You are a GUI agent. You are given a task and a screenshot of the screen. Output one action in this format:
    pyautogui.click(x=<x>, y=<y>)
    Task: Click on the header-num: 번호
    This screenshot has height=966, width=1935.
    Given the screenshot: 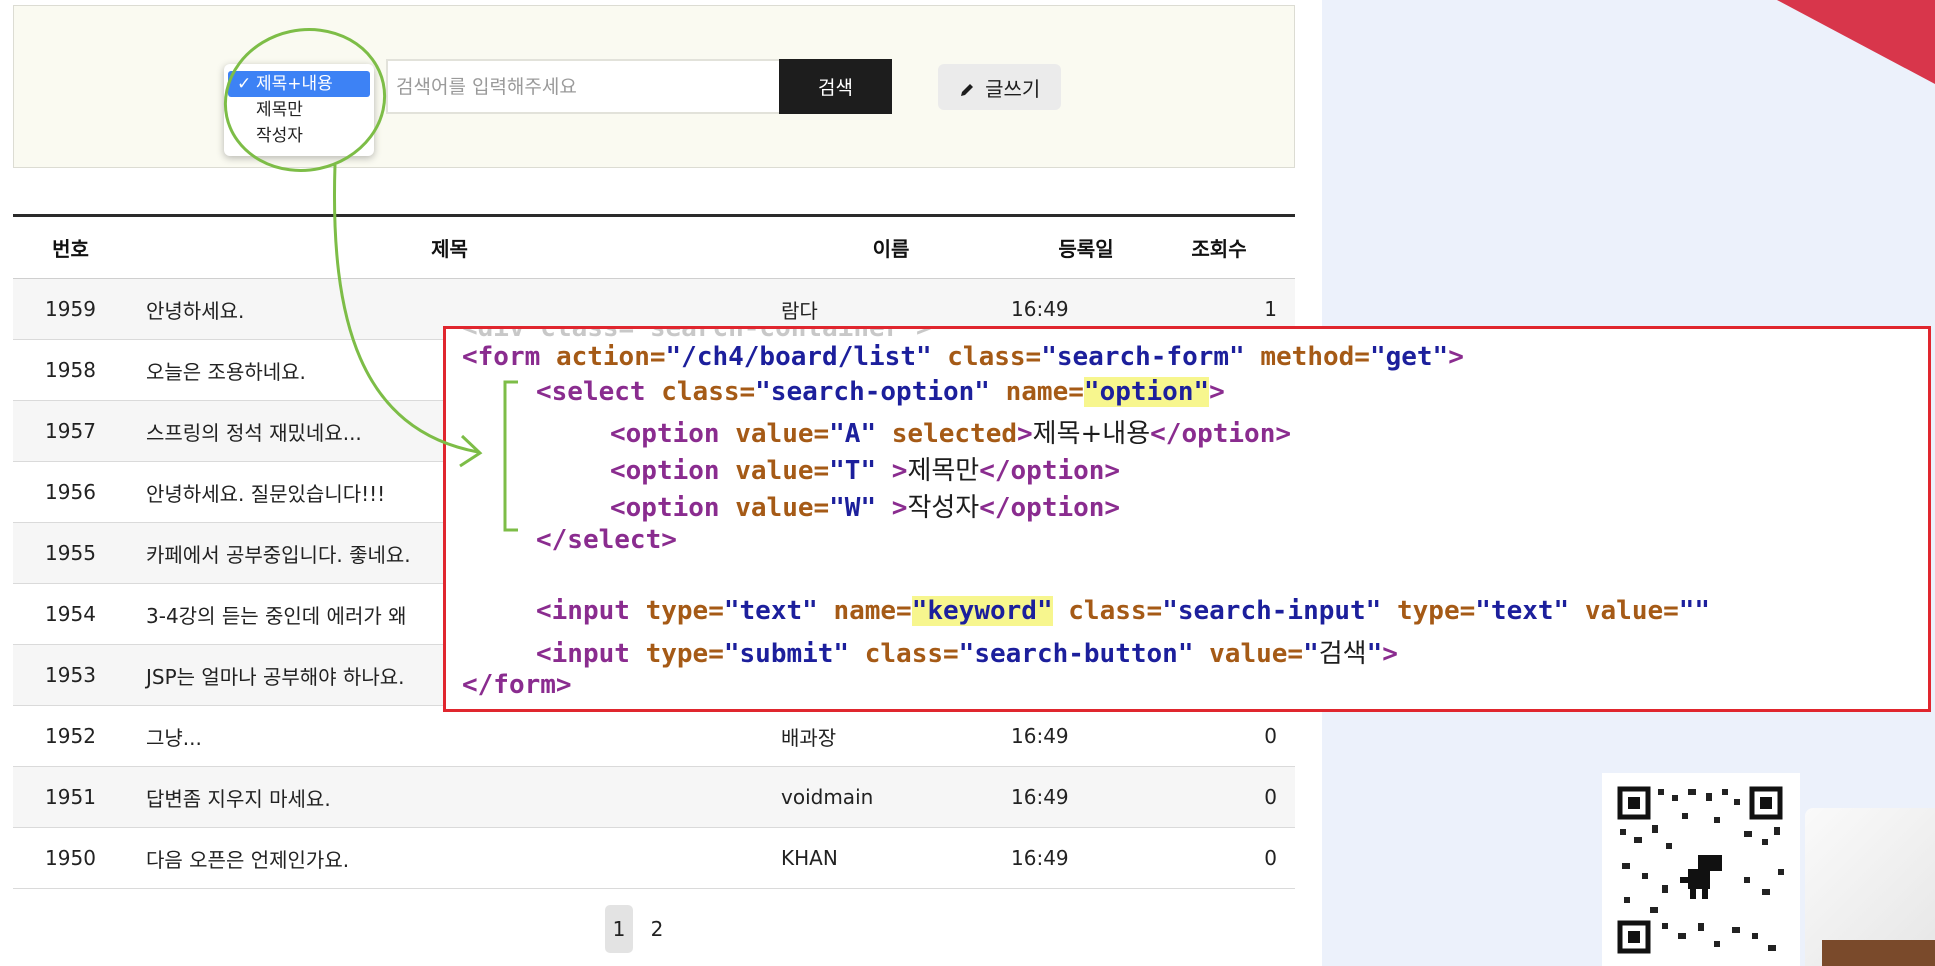 What is the action you would take?
    pyautogui.click(x=70, y=249)
    